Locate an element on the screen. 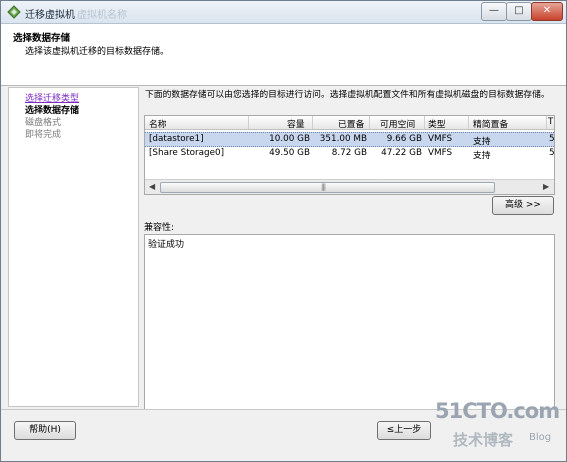 Image resolution: width=567 pixels, height=462 pixels. vsphere-app-icon is located at coordinates (14, 12).